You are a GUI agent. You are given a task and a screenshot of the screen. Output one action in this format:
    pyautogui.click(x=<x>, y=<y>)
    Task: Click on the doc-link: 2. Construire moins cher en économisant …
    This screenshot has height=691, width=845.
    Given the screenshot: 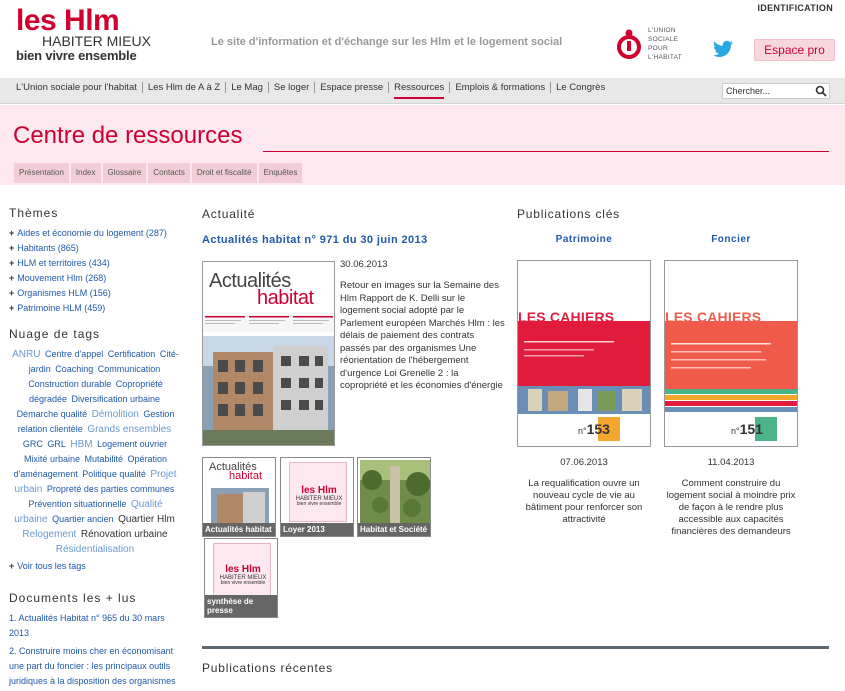 What is the action you would take?
    pyautogui.click(x=96, y=667)
    